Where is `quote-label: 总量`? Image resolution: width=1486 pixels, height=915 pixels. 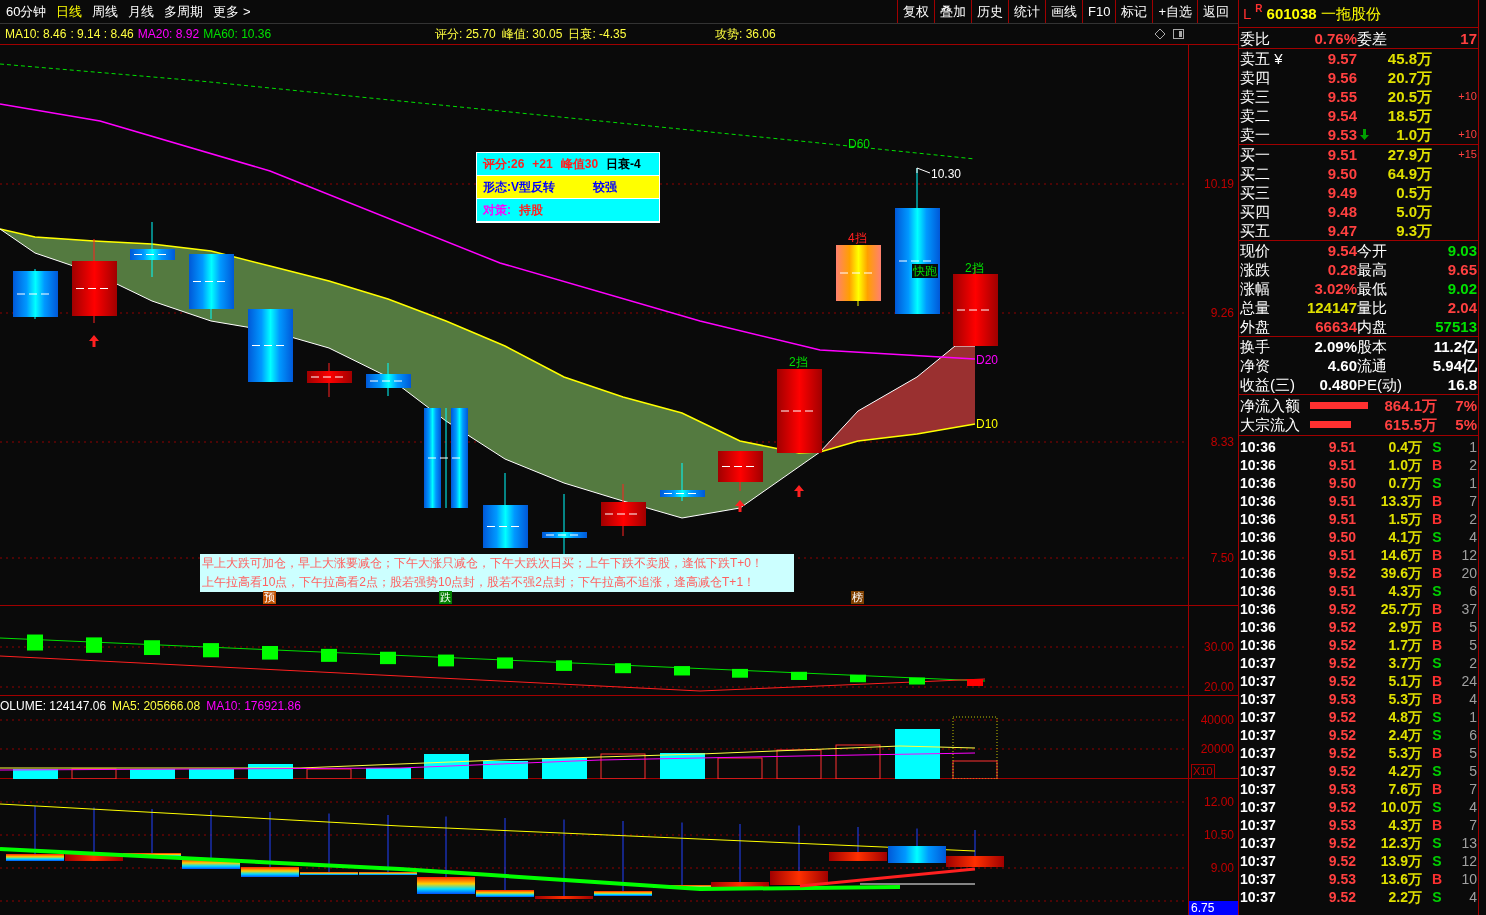
quote-label: 总量 is located at coordinates (1255, 307).